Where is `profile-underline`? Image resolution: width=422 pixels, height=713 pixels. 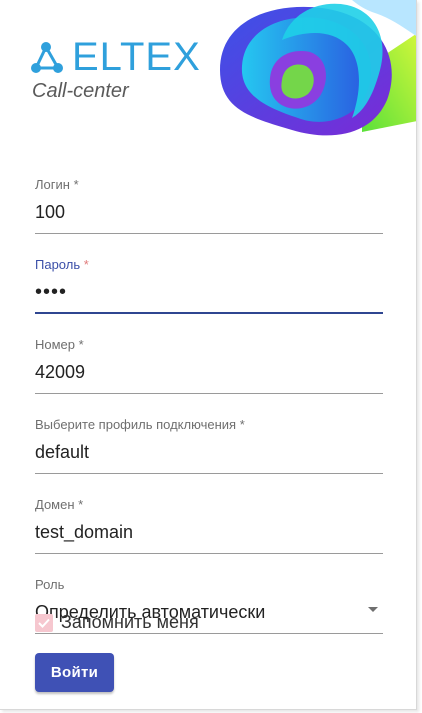 profile-underline is located at coordinates (209, 473).